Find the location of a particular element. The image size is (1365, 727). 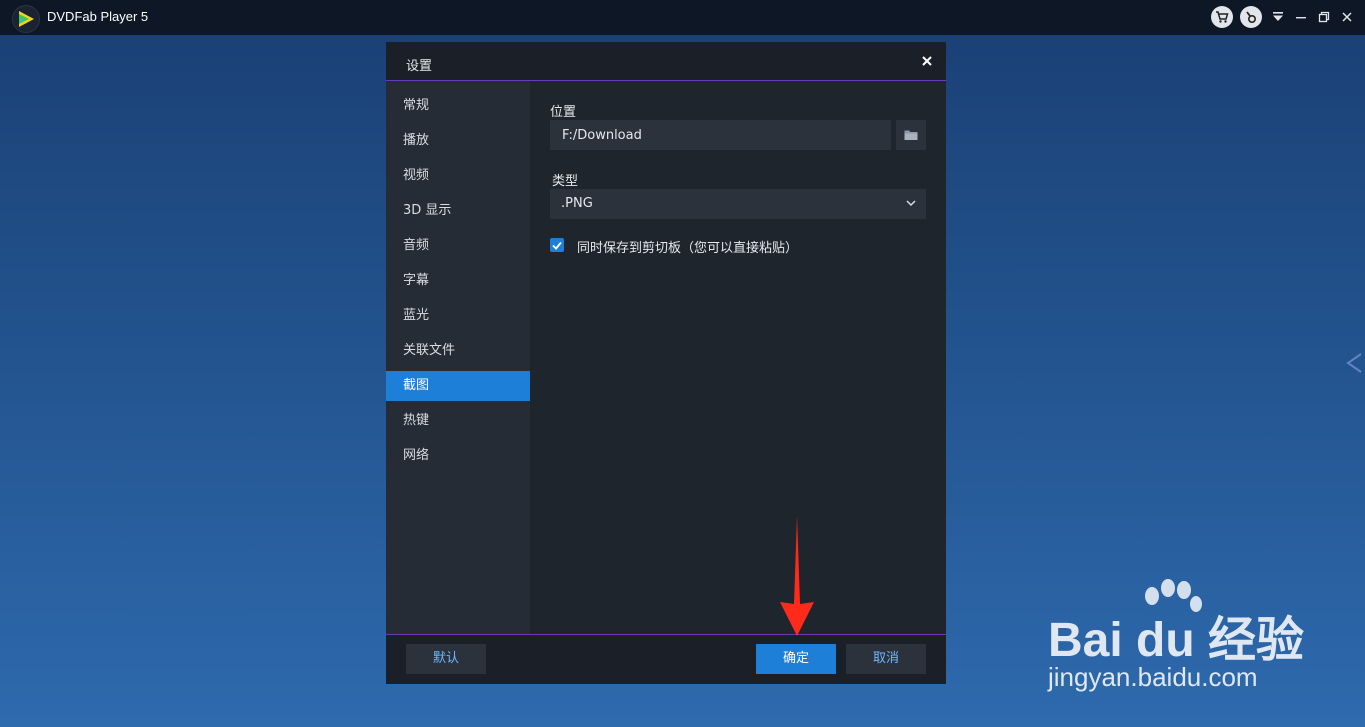

app-title: DVDFab Player 5 is located at coordinates (98, 16).